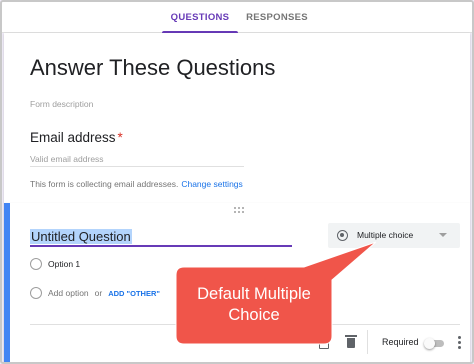 The image size is (474, 364). Describe the element at coordinates (342, 235) in the screenshot. I see `radio-button-icon` at that location.